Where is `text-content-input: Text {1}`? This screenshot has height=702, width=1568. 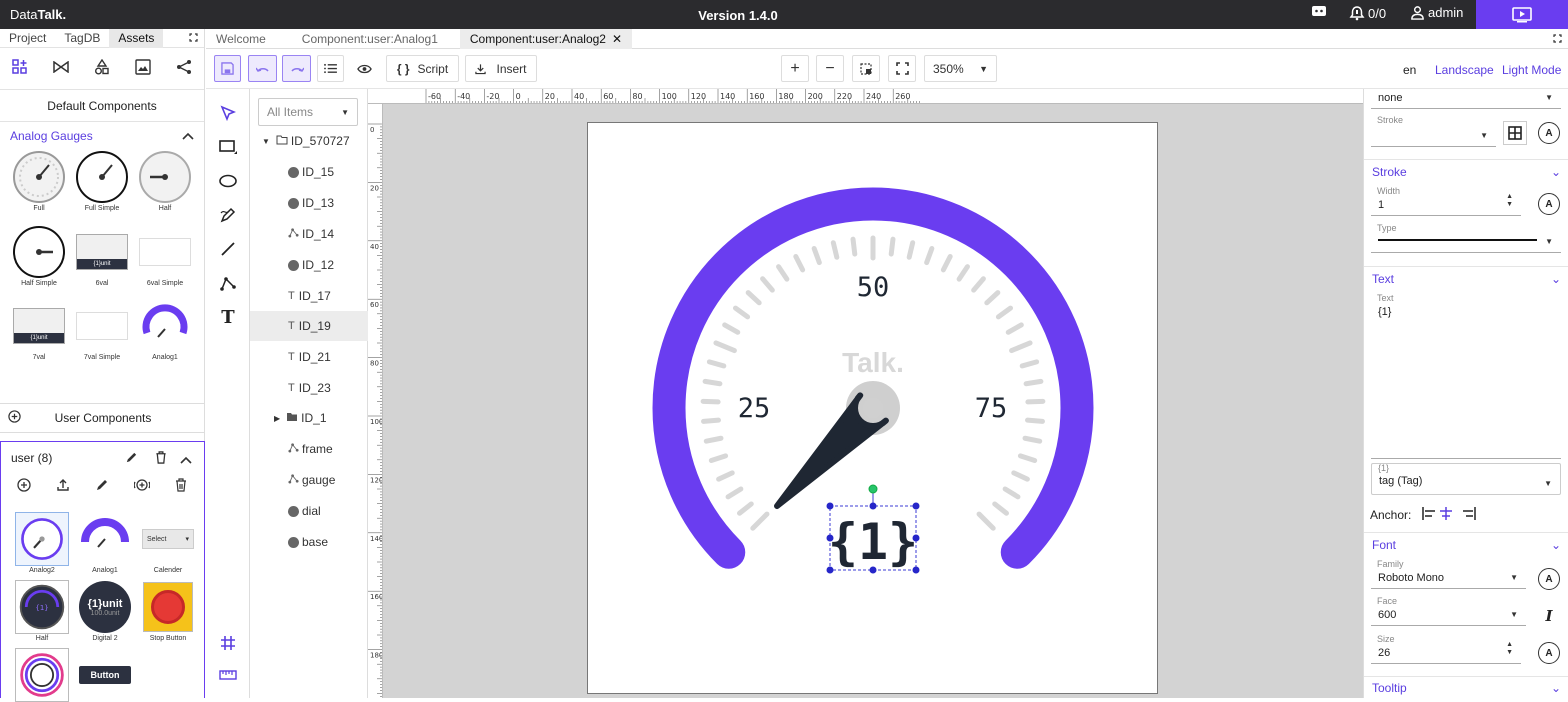 text-content-input: Text {1} is located at coordinates (1466, 376).